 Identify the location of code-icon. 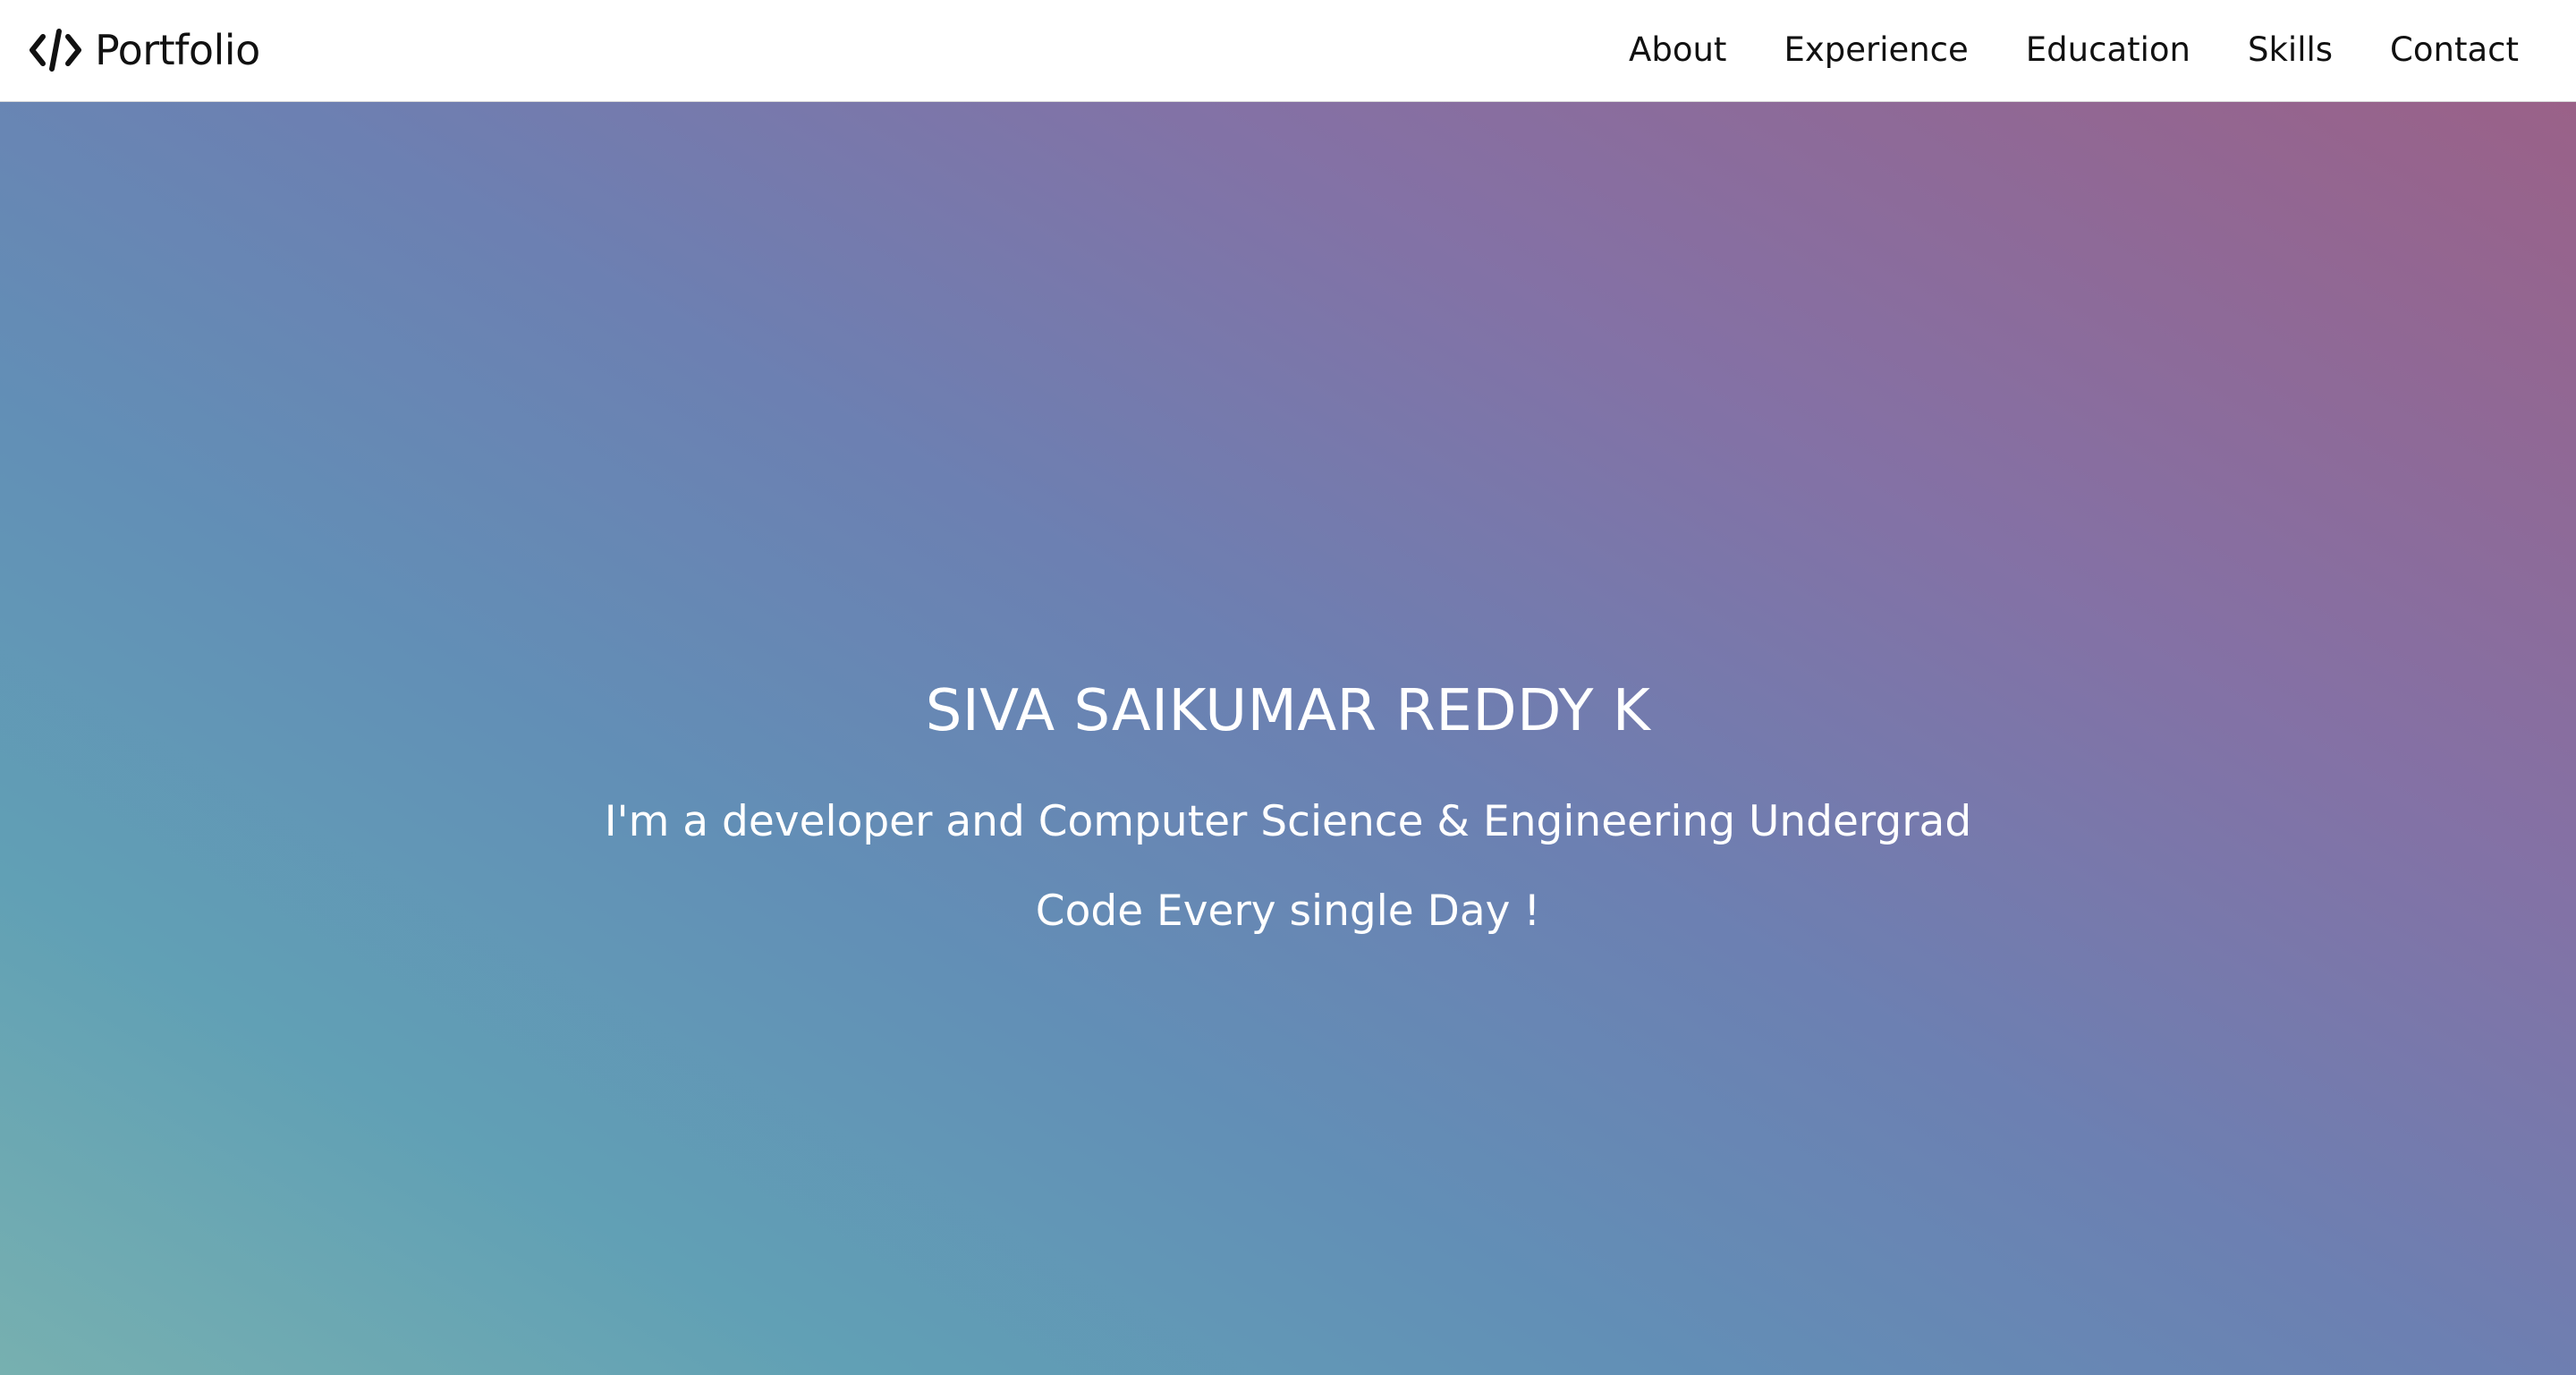
(55, 50).